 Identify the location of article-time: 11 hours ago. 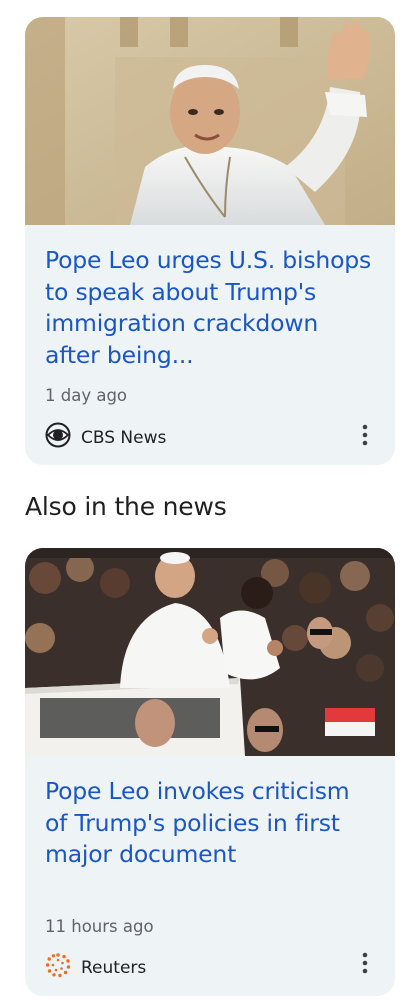
(99, 926).